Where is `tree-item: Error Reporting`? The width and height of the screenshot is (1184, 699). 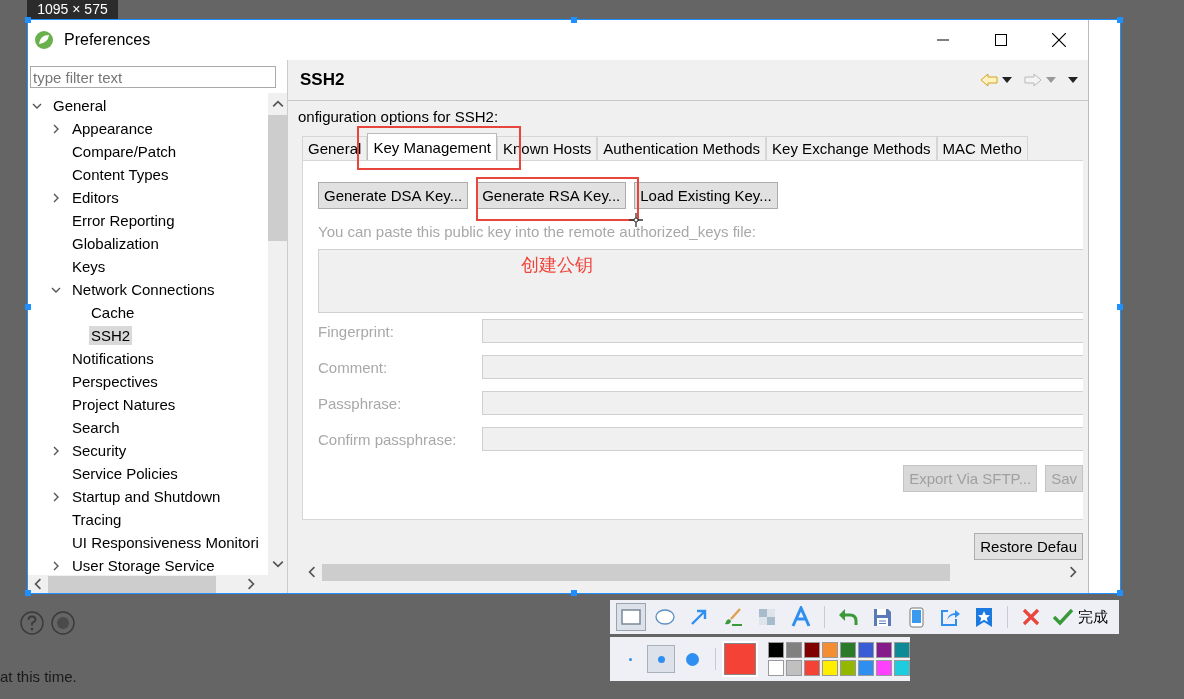
tree-item: Error Reporting is located at coordinates (123, 220).